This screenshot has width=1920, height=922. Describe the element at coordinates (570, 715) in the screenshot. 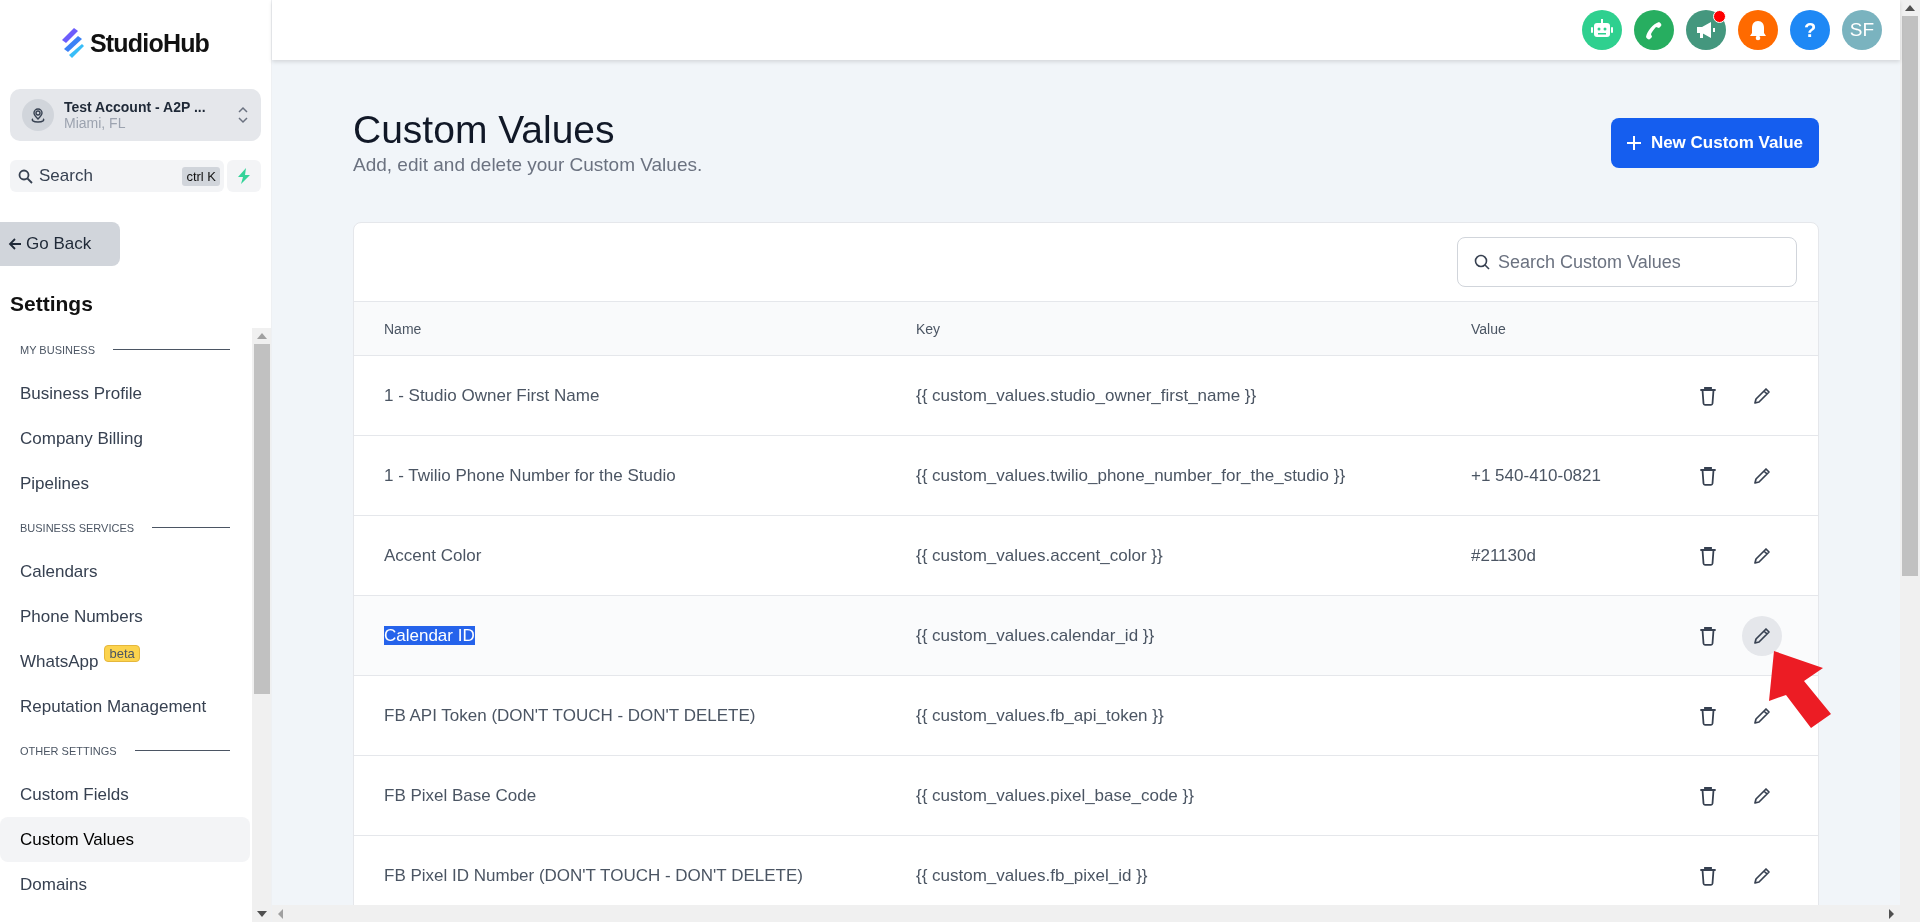

I see `table-cell: FB API Token (DON'T TOUCH - DON'T DELETE)` at that location.